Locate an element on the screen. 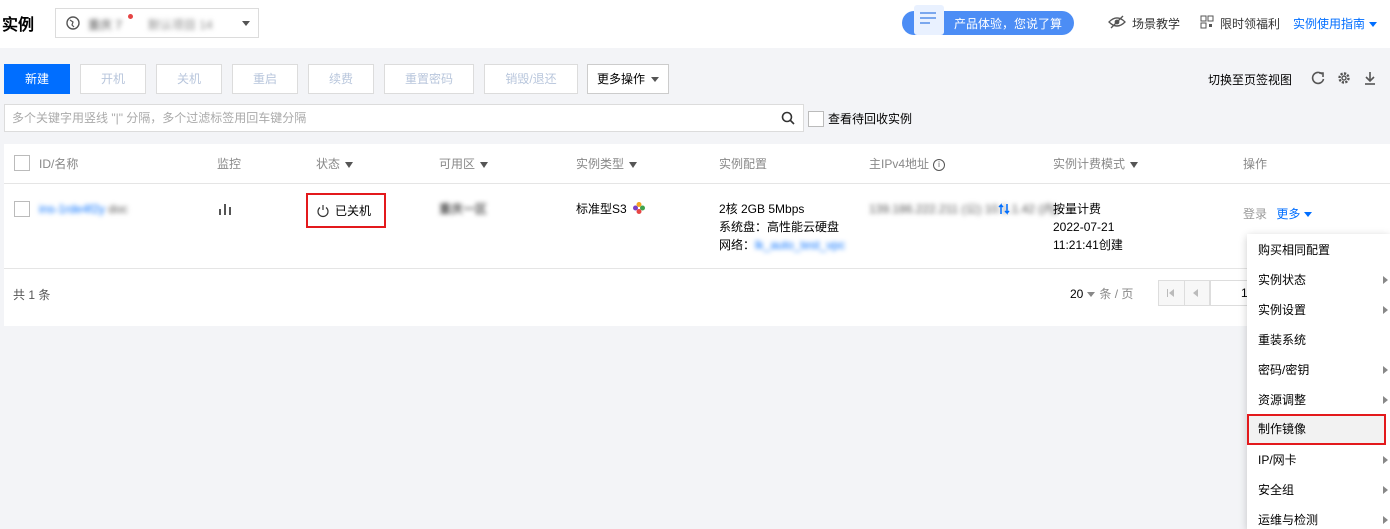 This screenshot has width=1390, height=529. scene-tutorial-link: 场景教学 is located at coordinates (1144, 23).